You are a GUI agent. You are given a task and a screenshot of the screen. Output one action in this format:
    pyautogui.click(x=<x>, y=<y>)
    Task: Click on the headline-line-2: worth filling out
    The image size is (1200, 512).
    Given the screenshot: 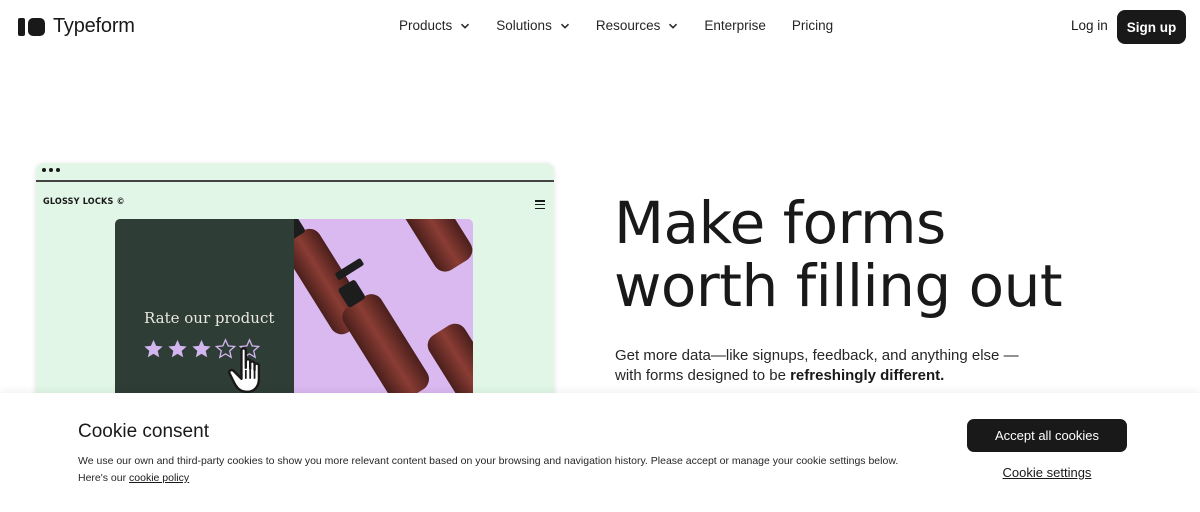 What is the action you would take?
    pyautogui.click(x=838, y=286)
    